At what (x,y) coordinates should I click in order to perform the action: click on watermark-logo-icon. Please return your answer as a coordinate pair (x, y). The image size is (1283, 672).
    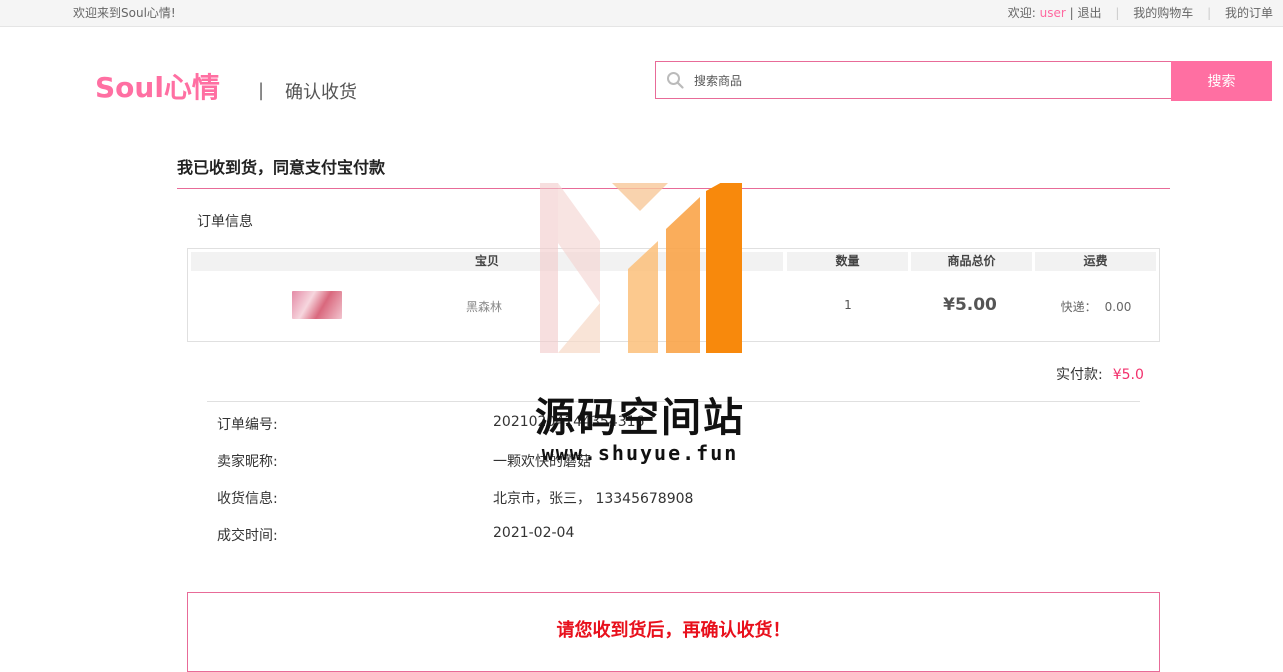
    Looking at the image, I should click on (641, 268).